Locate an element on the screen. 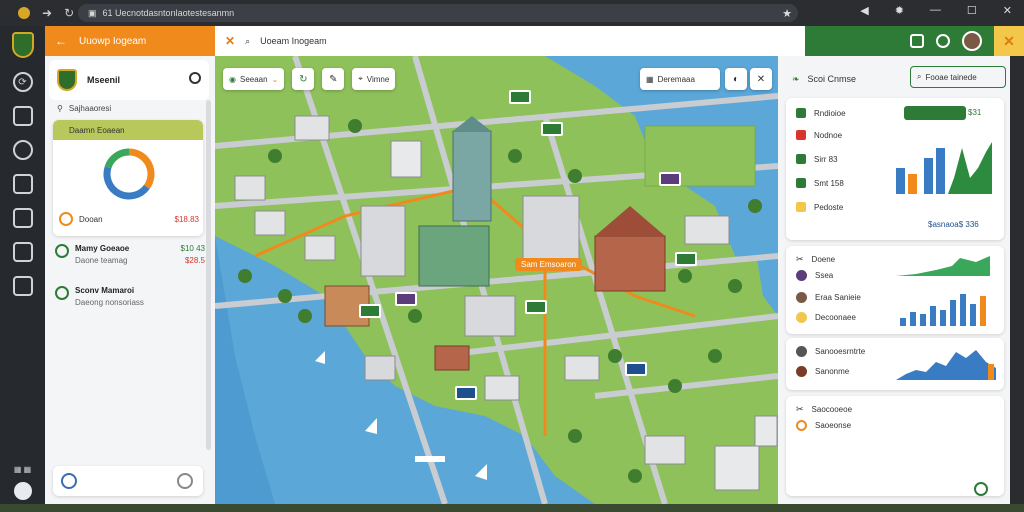  activity-chart is located at coordinates (943, 291).